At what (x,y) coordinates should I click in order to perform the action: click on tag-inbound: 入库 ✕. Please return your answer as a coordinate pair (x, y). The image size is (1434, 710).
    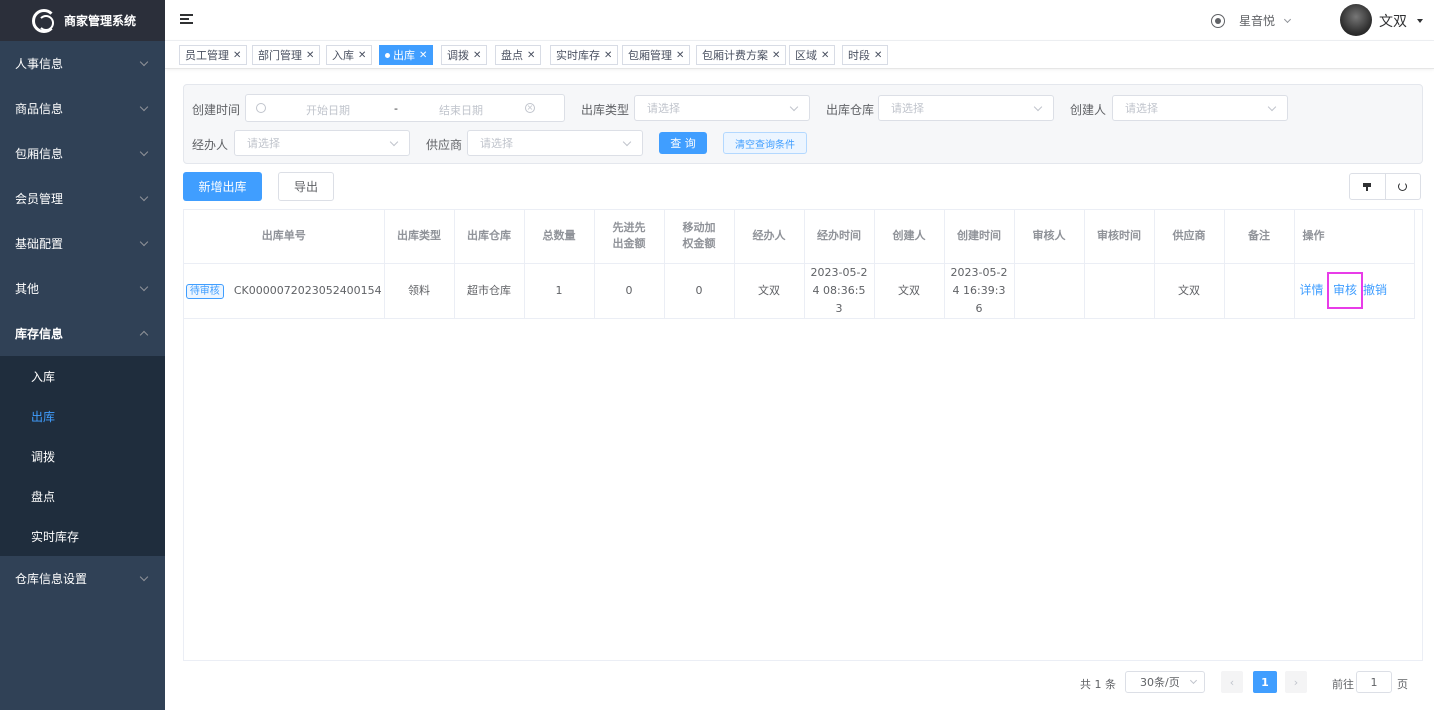
    Looking at the image, I should click on (349, 55).